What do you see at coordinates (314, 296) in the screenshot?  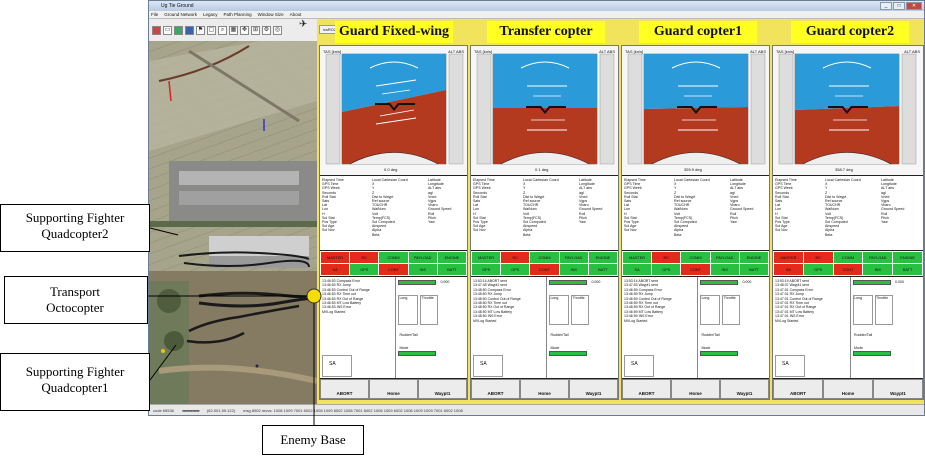 I see `enemy-base-marker` at bounding box center [314, 296].